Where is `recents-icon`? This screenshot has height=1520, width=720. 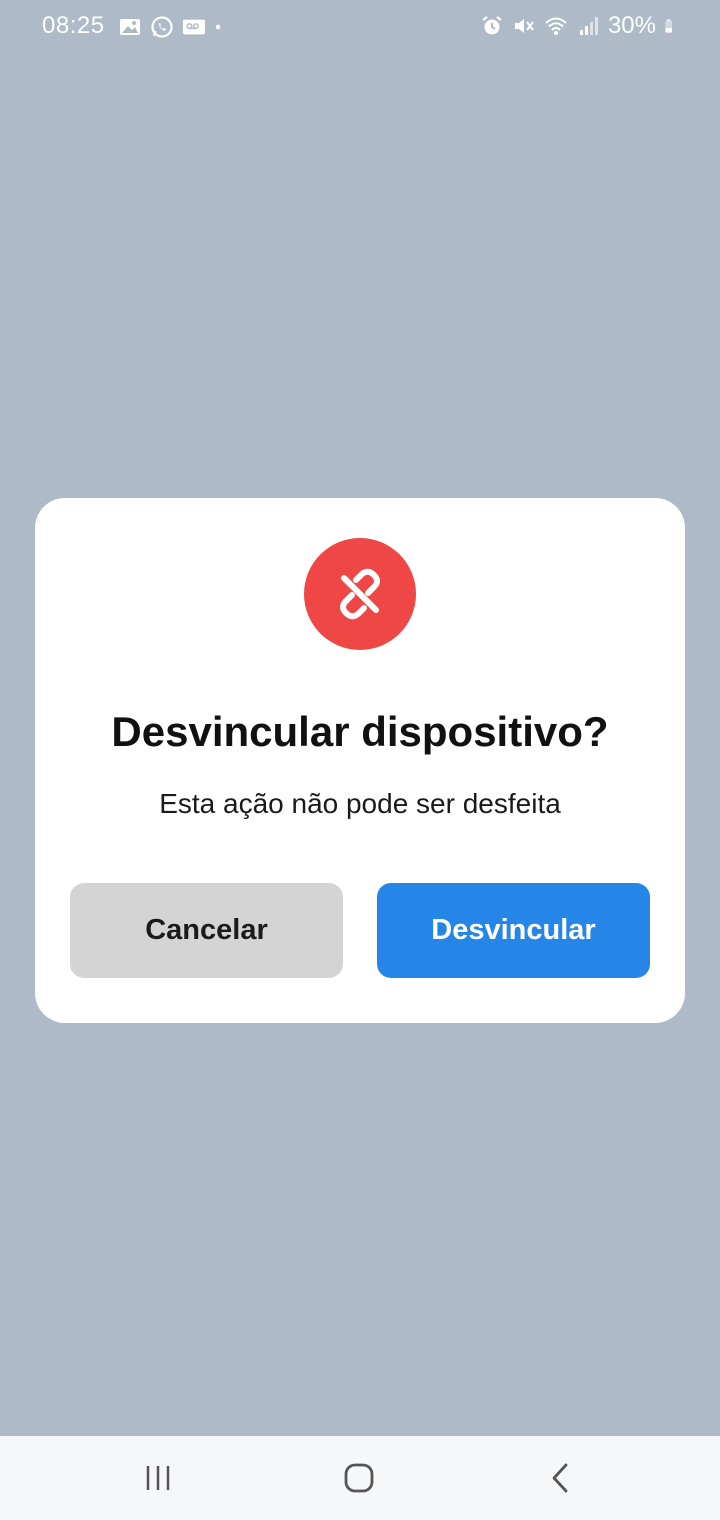 recents-icon is located at coordinates (158, 1478).